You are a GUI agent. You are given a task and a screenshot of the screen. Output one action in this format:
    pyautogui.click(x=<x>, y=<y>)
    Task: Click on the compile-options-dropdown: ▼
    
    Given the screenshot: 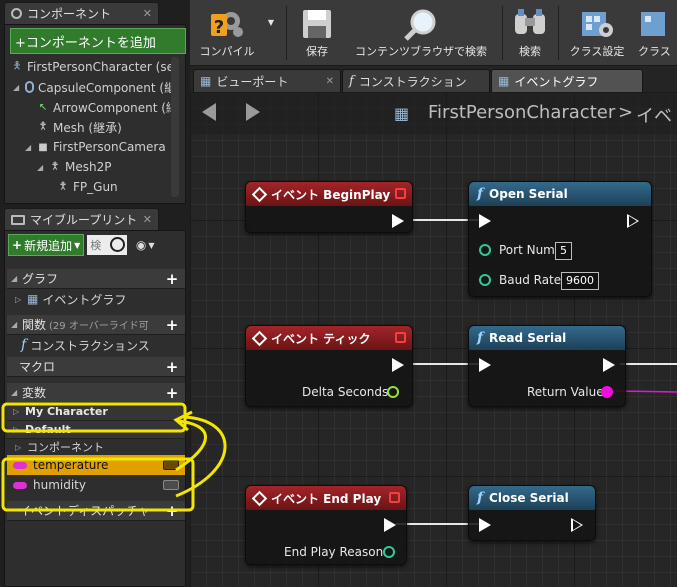 What is the action you would take?
    pyautogui.click(x=271, y=33)
    